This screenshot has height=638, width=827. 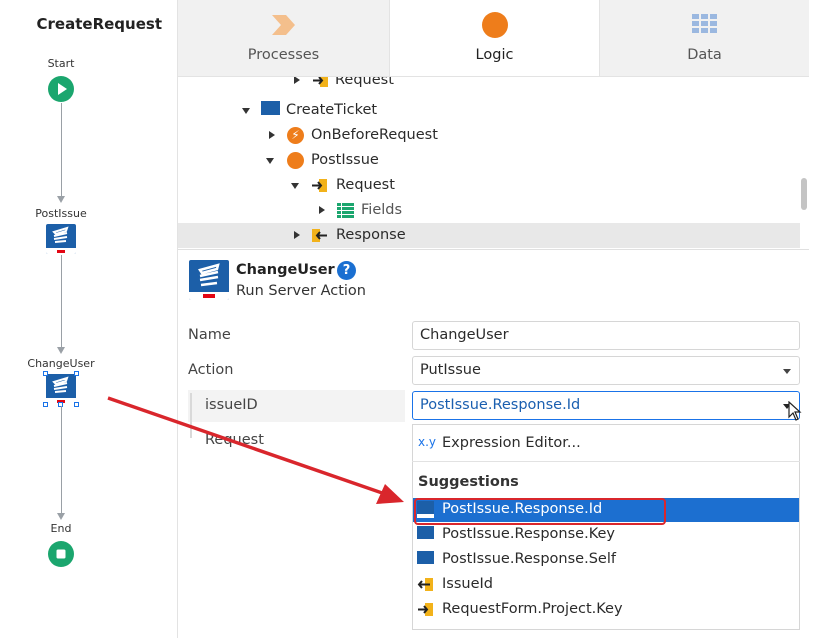 I want to click on suggestion-item: PostIssue.Response.Self, so click(x=606, y=560).